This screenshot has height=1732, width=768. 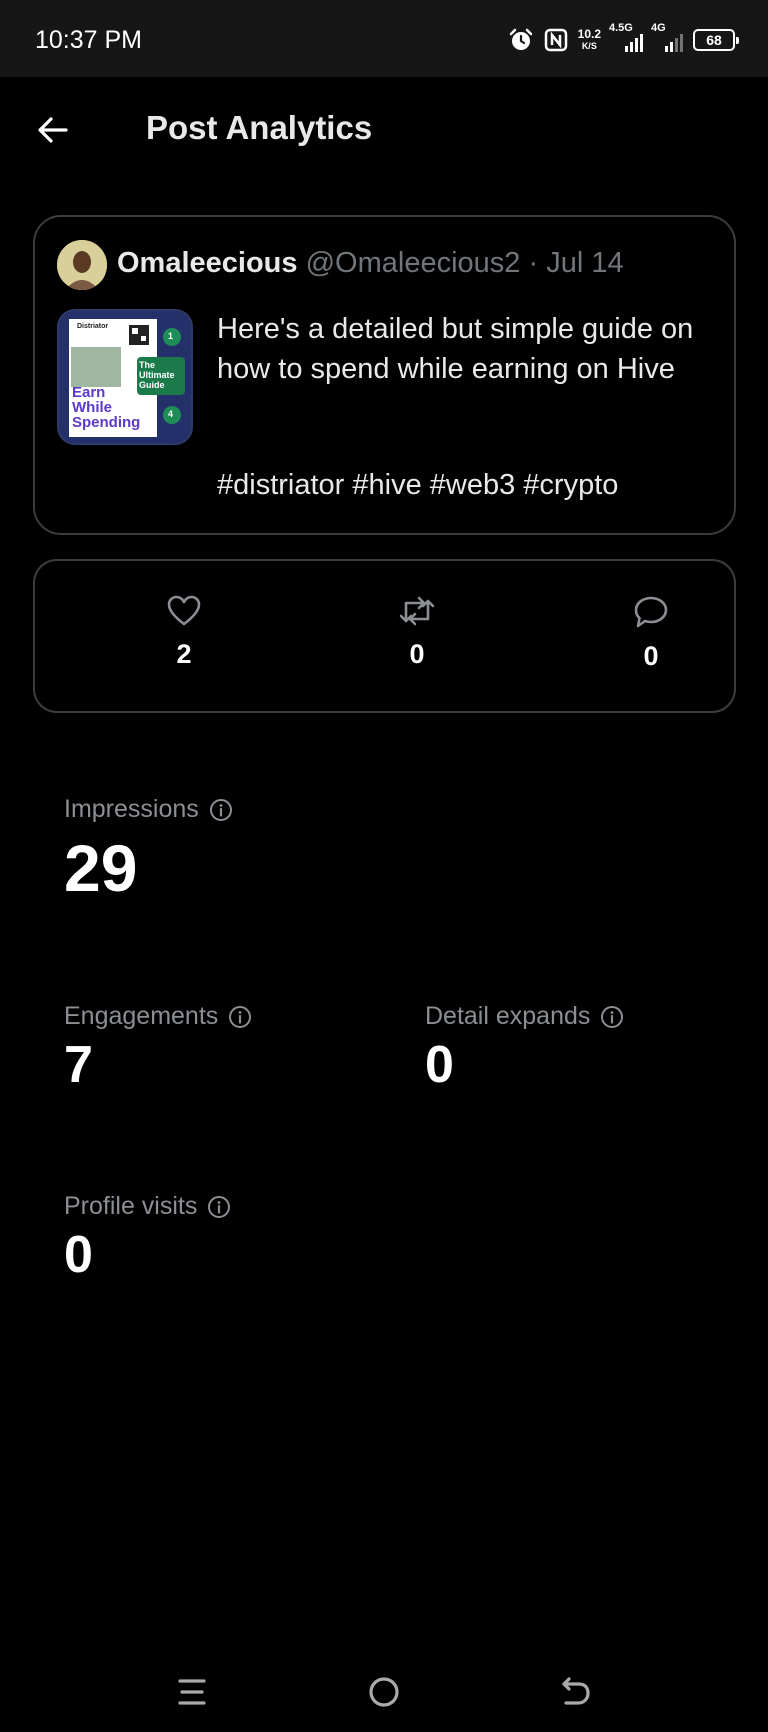 What do you see at coordinates (508, 1016) in the screenshot?
I see `detail-expands-label: Detail expands` at bounding box center [508, 1016].